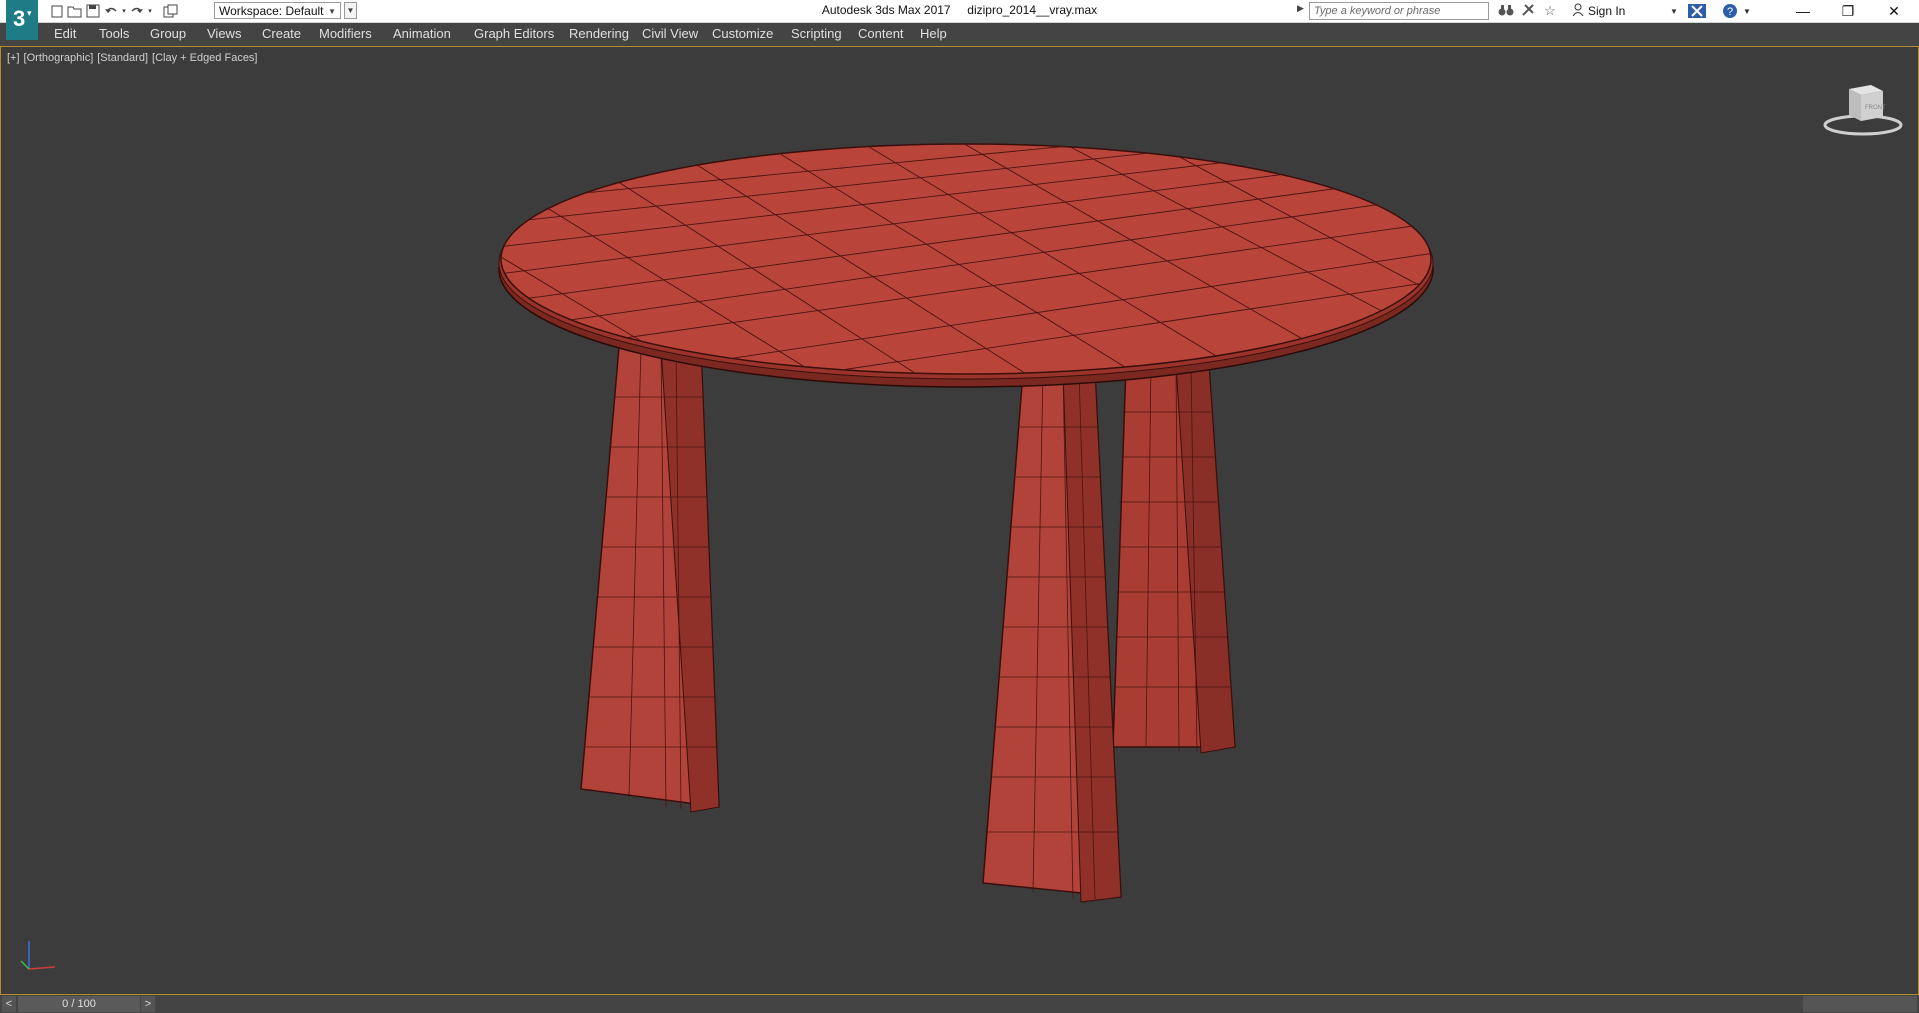 The height and width of the screenshot is (1013, 1919). Describe the element at coordinates (114, 33) in the screenshot. I see `menu-tools: Tools` at that location.